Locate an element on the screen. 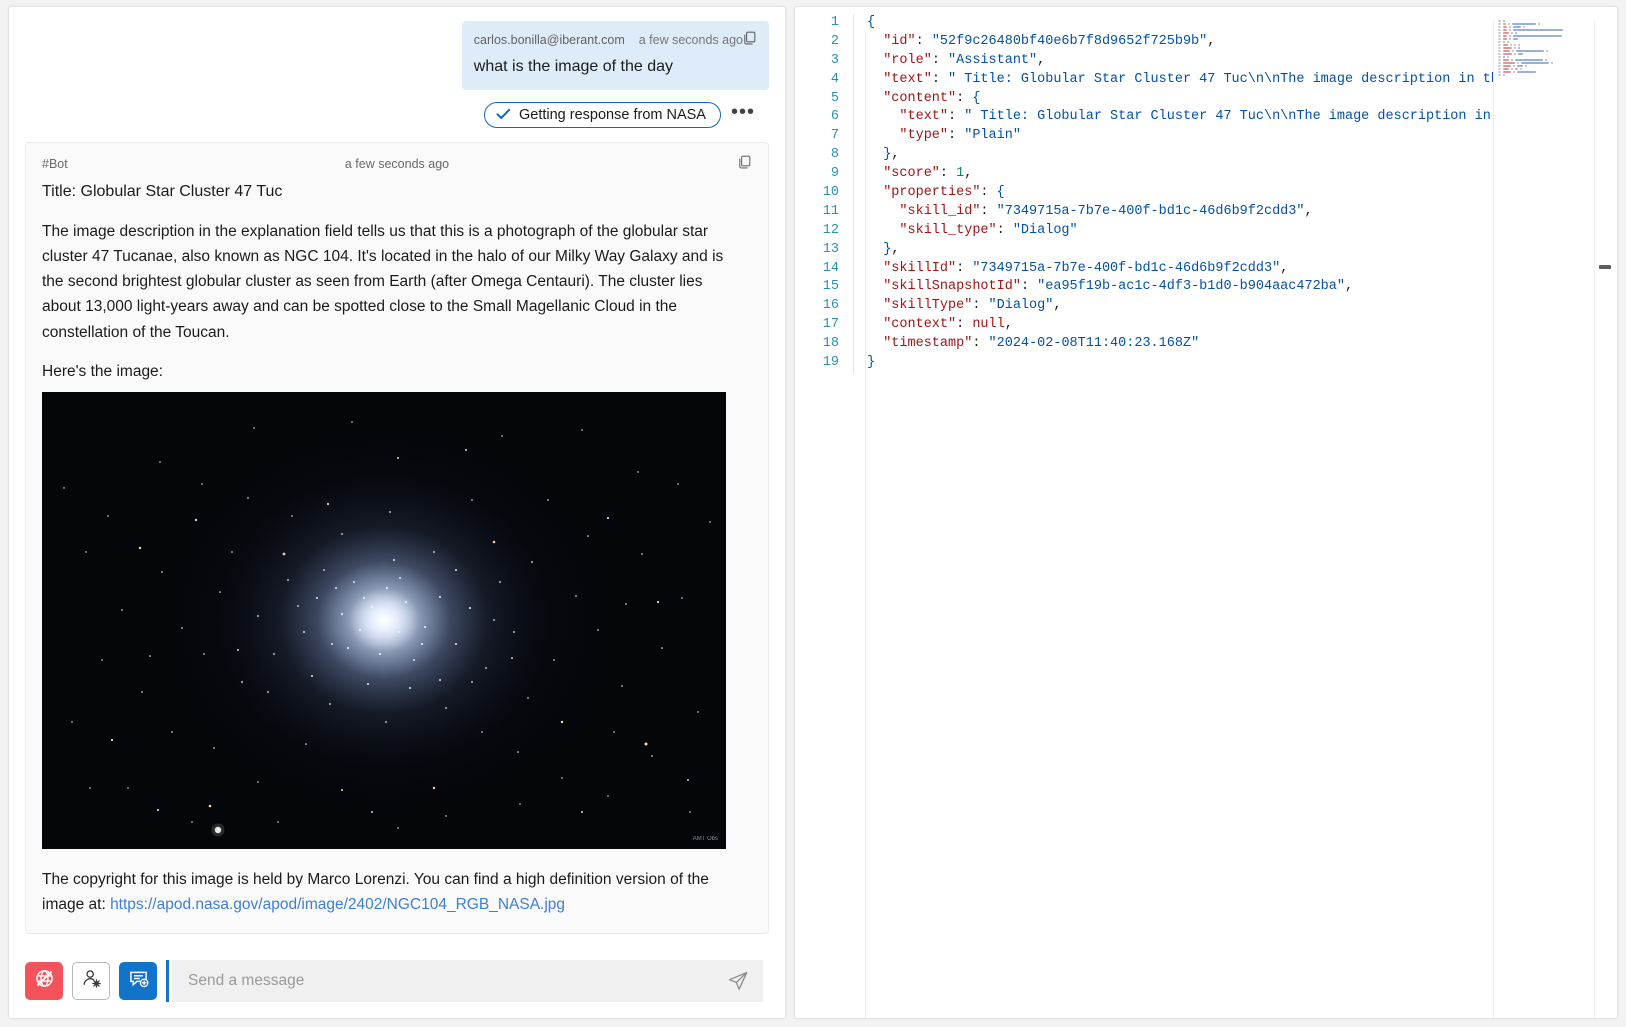  line-number: 2 is located at coordinates (834, 41).